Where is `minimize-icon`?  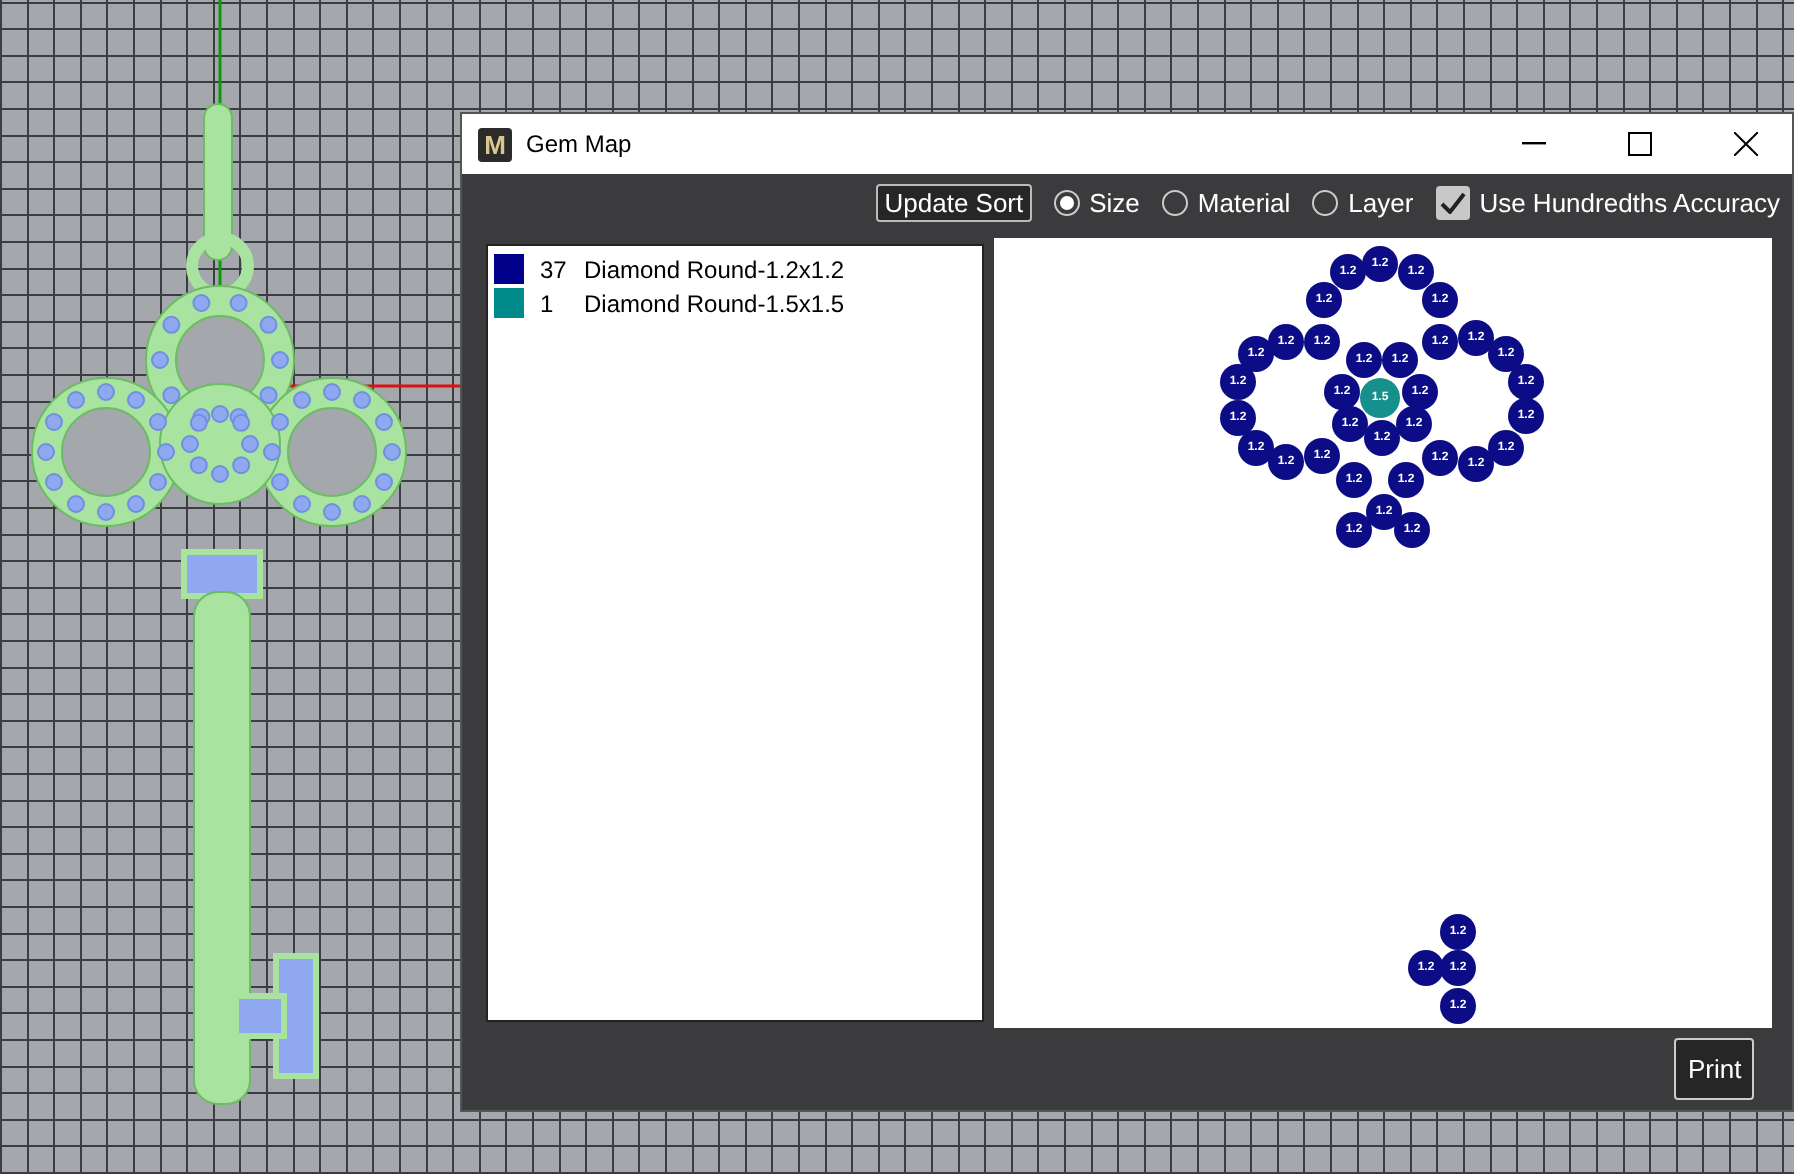
minimize-icon is located at coordinates (1534, 144).